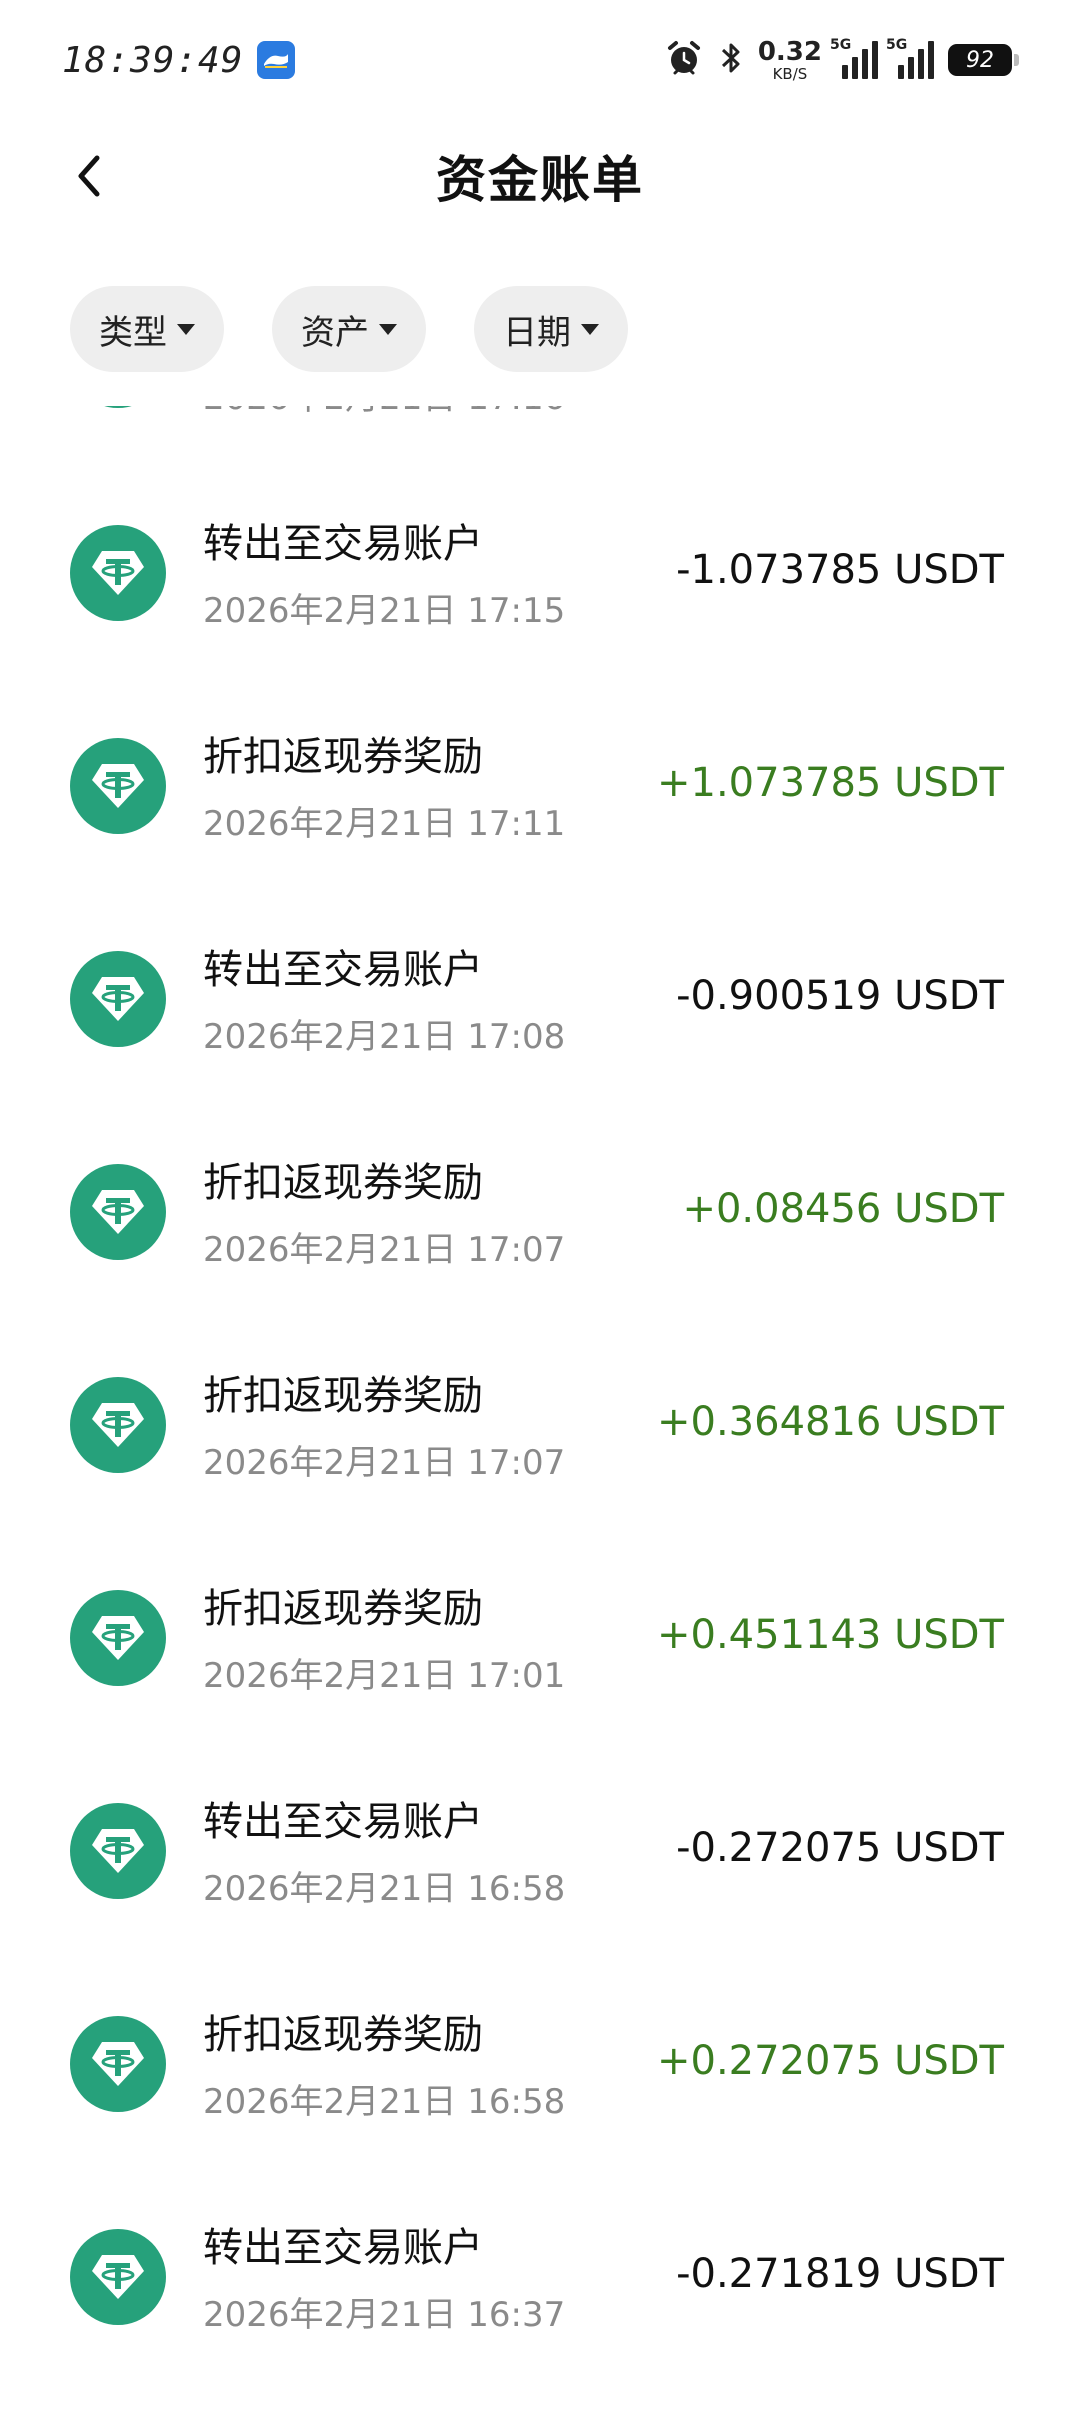  I want to click on transaction-row: 转出至交易账户 2026年2月21日 17:15 -1.073785 USDT, so click(540, 579).